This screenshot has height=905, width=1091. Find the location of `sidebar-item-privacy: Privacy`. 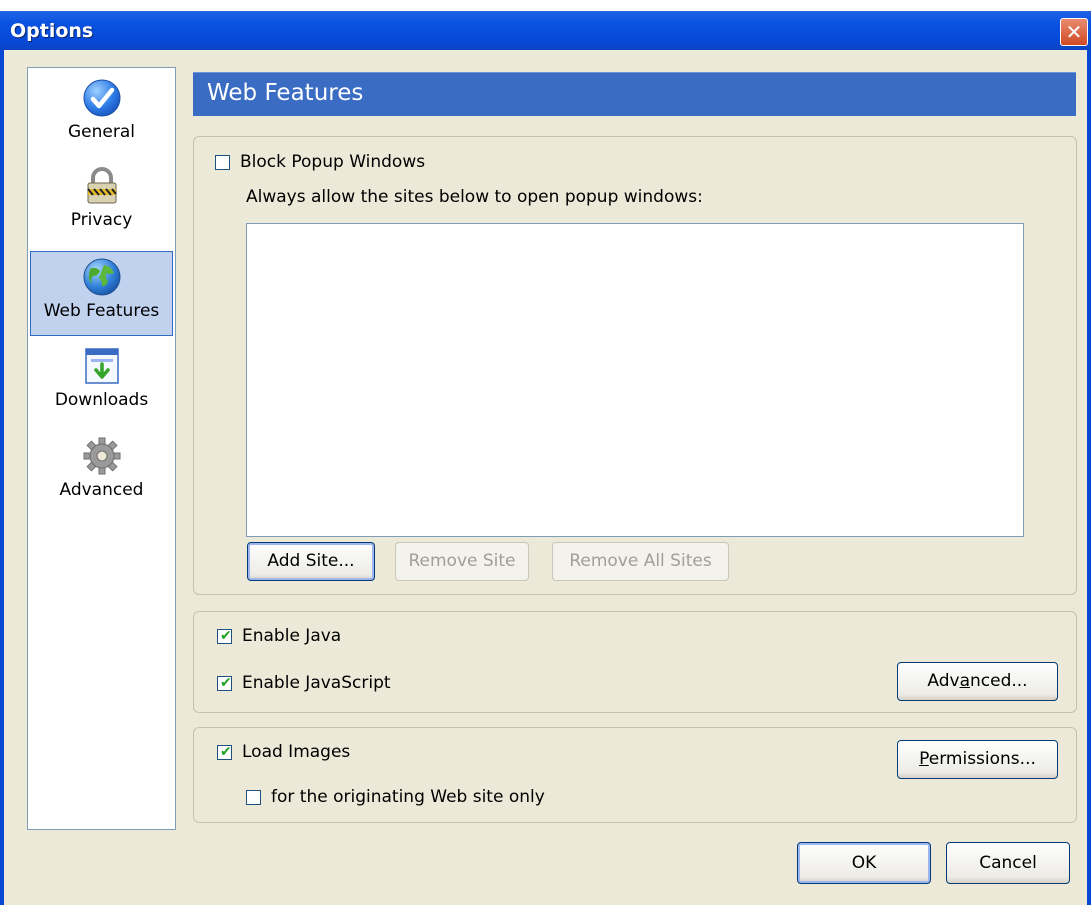

sidebar-item-privacy: Privacy is located at coordinates (101, 206).